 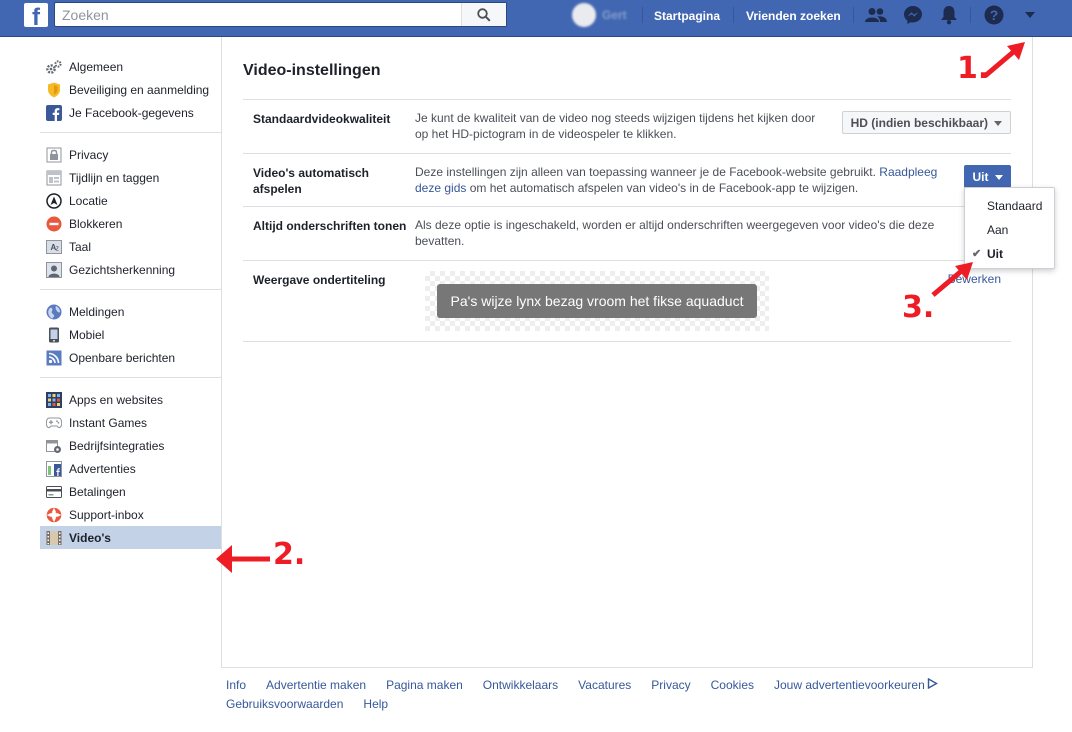 I want to click on sidebar-group-notifications: Meldingen Mobiel Openbare berichten, so click(x=130, y=339).